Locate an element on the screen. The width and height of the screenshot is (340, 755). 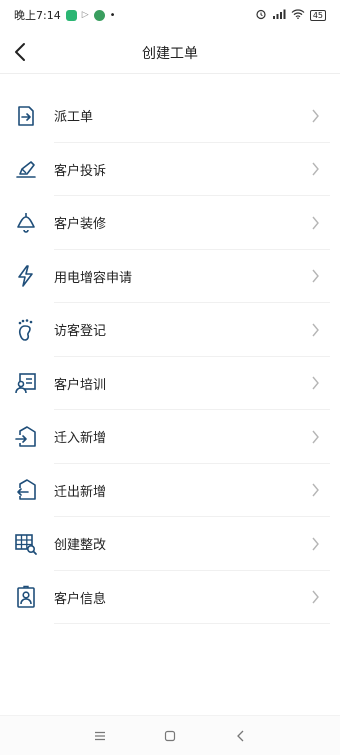
grid-search-icon is located at coordinates (26, 544).